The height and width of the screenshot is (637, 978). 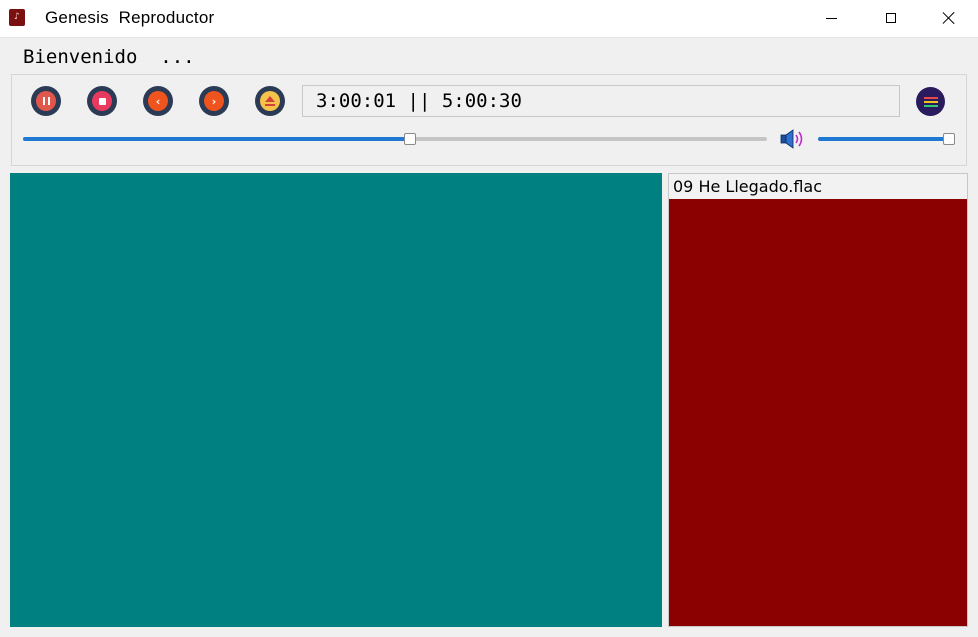 I want to click on maximize-icon, so click(x=891, y=18).